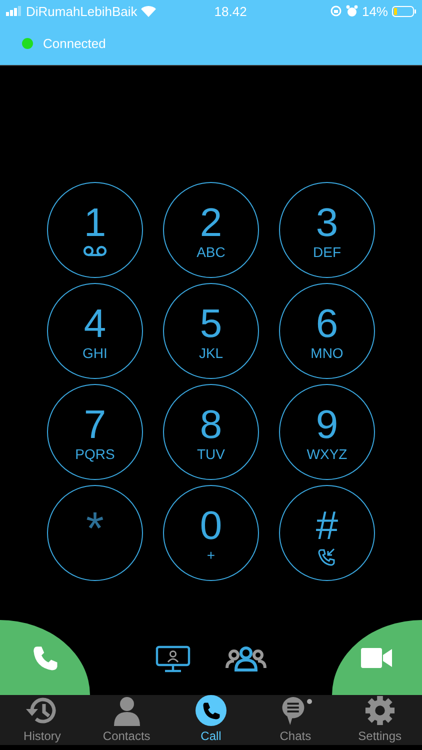  Describe the element at coordinates (295, 720) in the screenshot. I see `tab: Chats` at that location.